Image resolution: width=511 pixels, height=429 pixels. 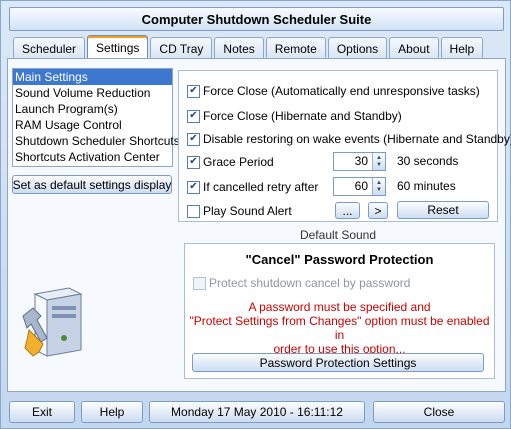 I want to click on window-title: Computer Shutdown Scheduler Suite, so click(x=256, y=19).